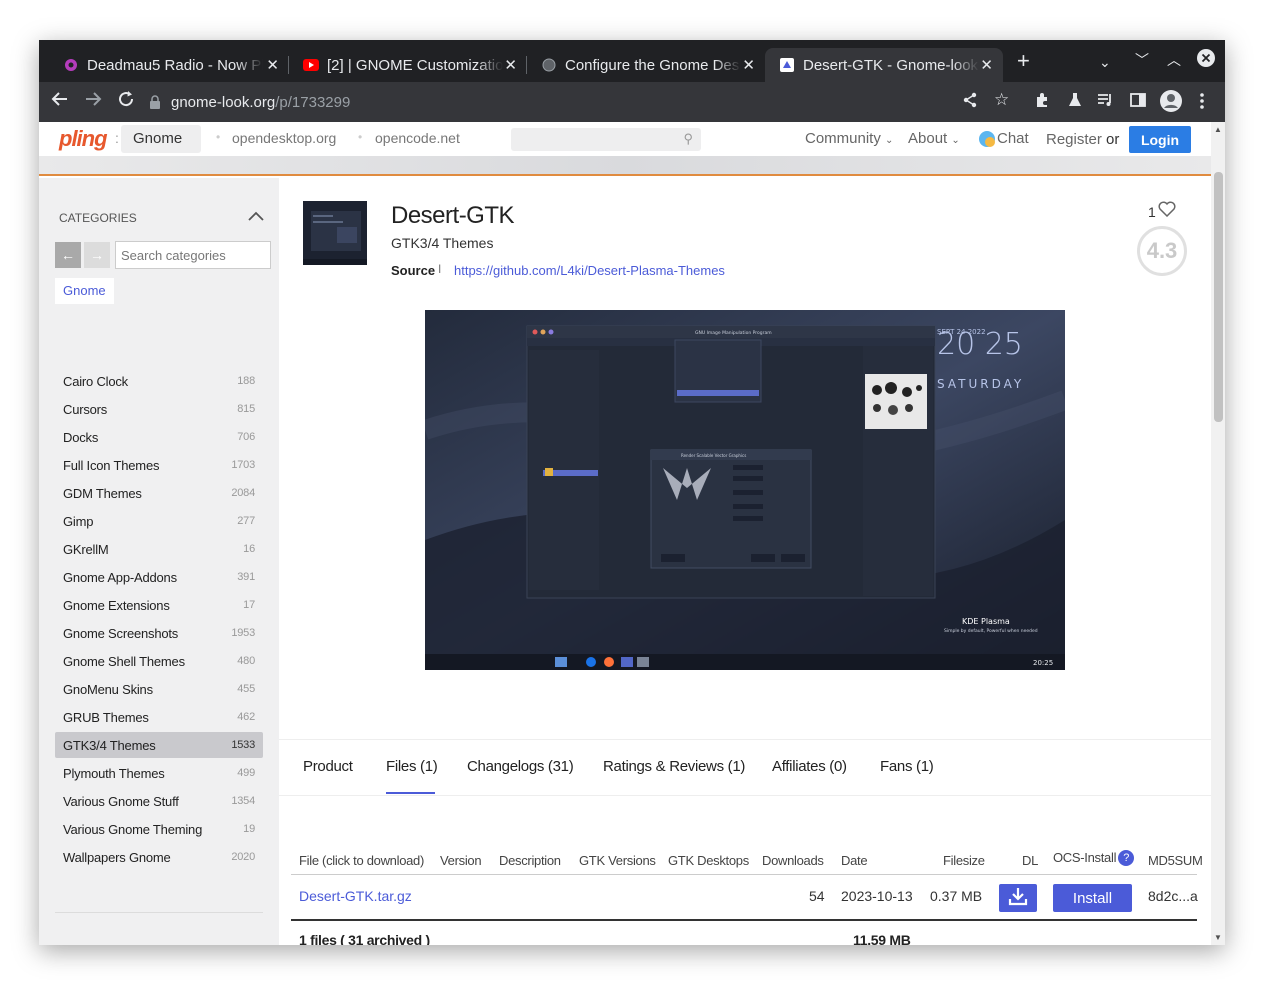 Image resolution: width=1264 pixels, height=984 pixels. What do you see at coordinates (646, 65) in the screenshot?
I see `browser-tab-3: Configure the Gnome Desk ✕` at bounding box center [646, 65].